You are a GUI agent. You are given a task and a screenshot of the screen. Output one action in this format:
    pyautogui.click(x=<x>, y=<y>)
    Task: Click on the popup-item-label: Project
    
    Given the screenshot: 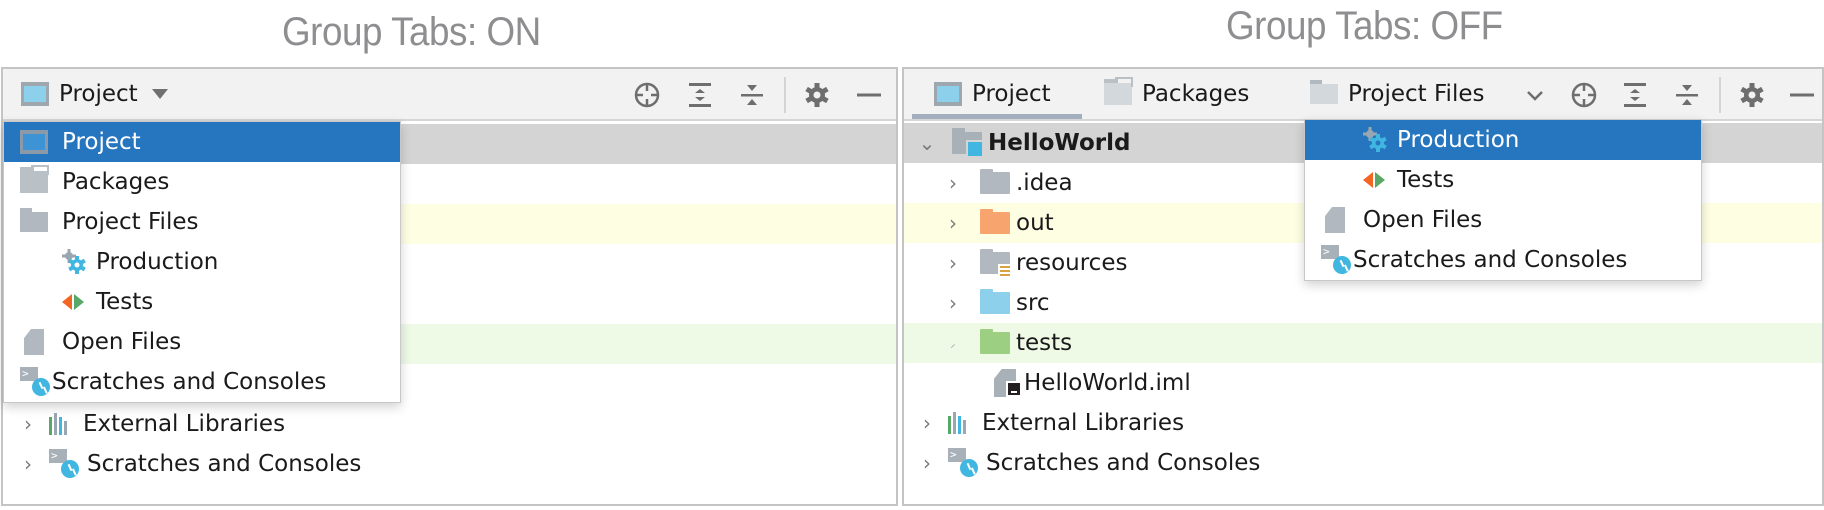 What is the action you would take?
    pyautogui.click(x=101, y=142)
    